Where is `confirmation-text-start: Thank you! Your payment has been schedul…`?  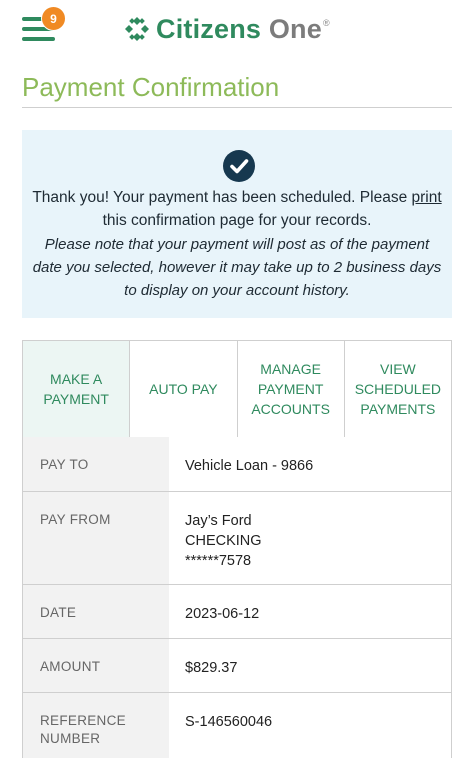
confirmation-text-start: Thank you! Your payment has been schedul… is located at coordinates (222, 197).